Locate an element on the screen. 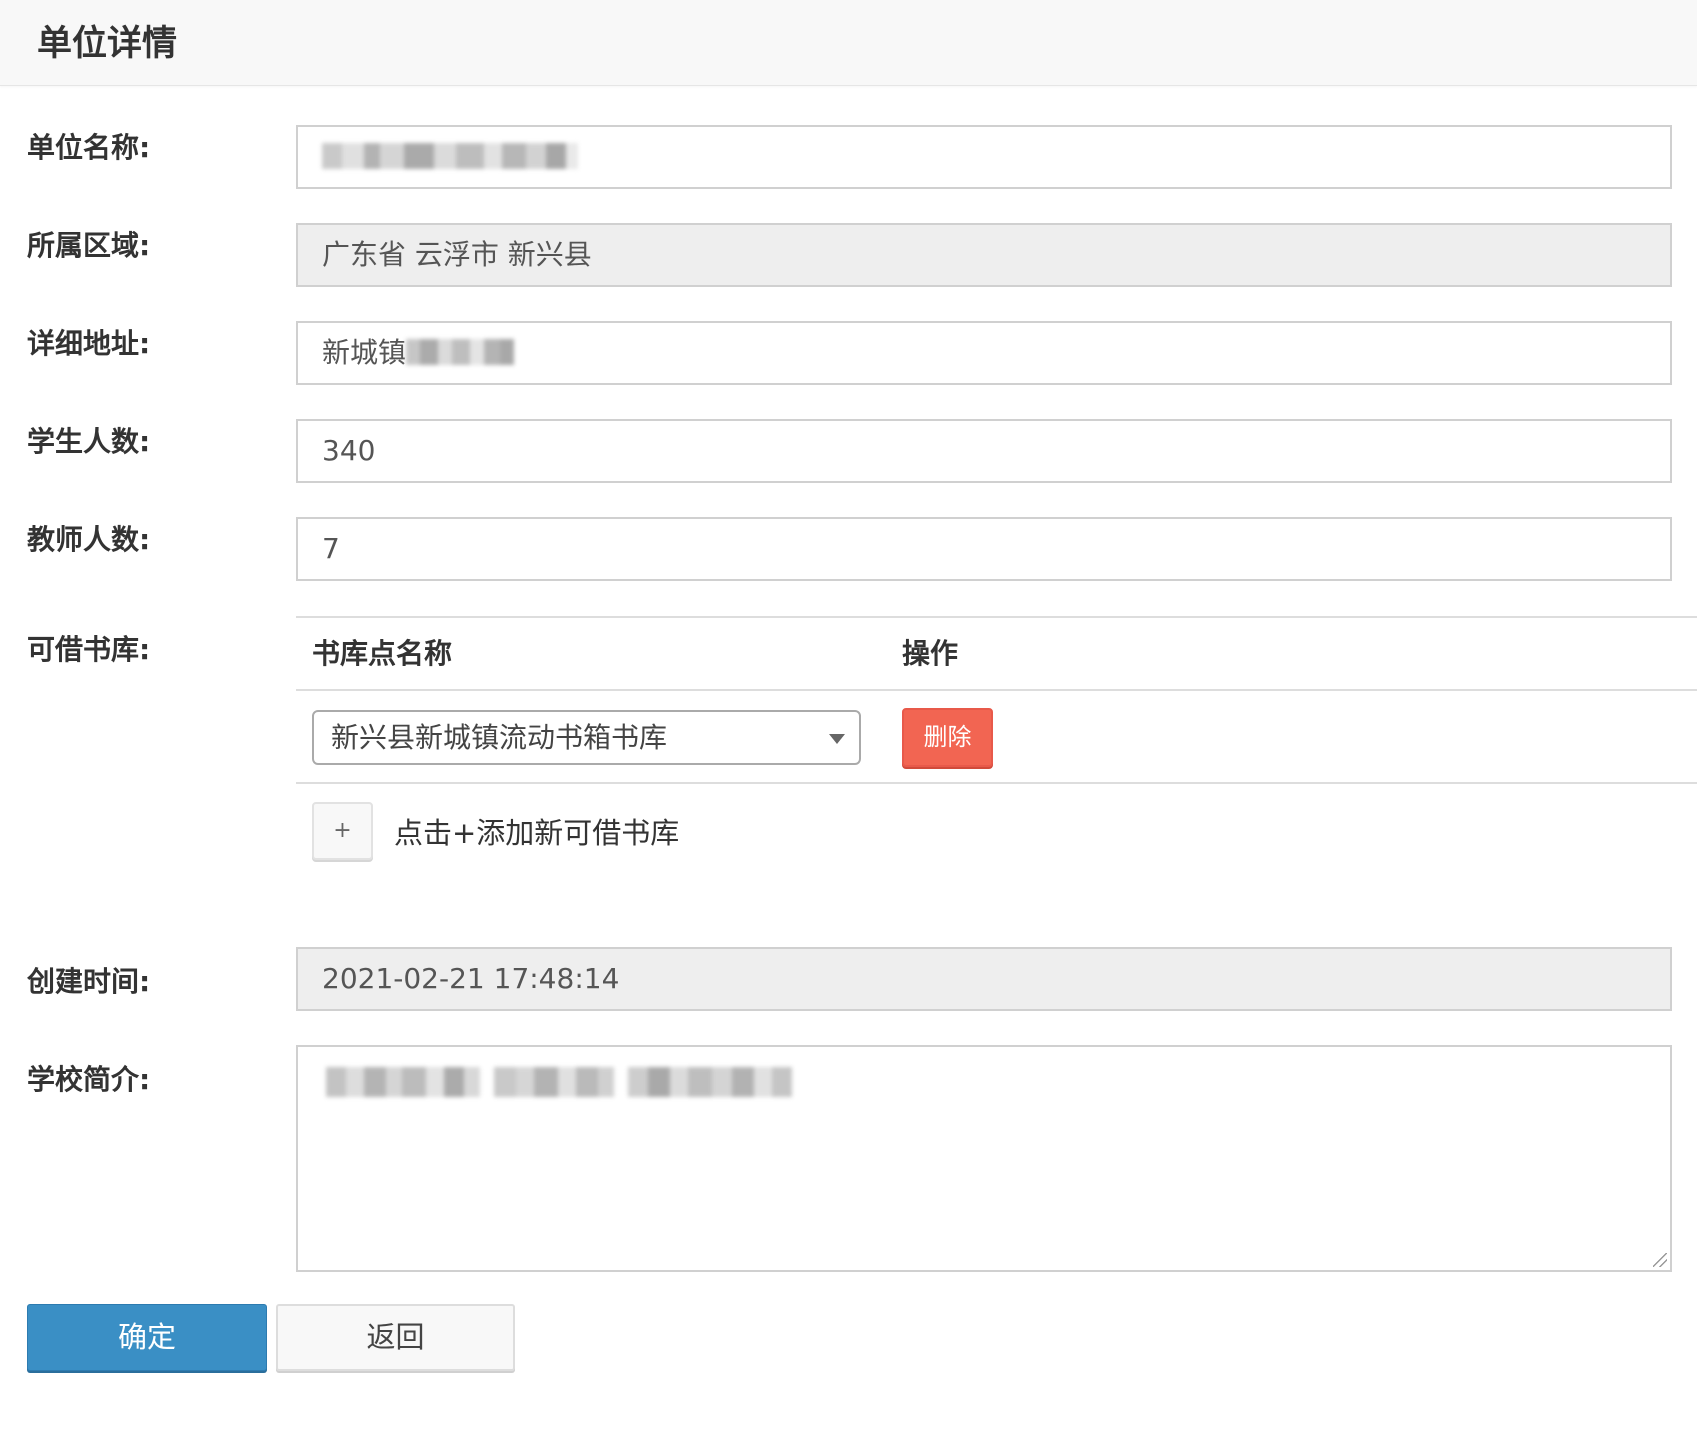  column-header-library-name: 书库点名称 is located at coordinates (382, 653).